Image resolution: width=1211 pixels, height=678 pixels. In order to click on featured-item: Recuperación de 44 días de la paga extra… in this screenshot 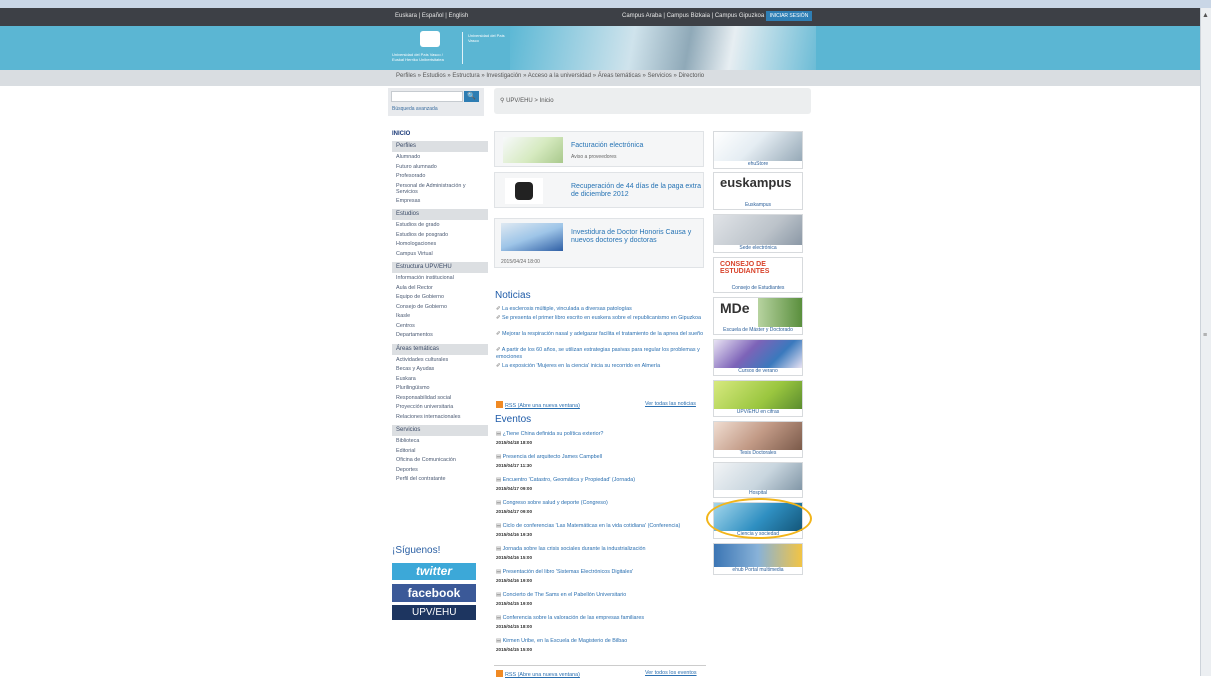, I will do `click(599, 190)`.